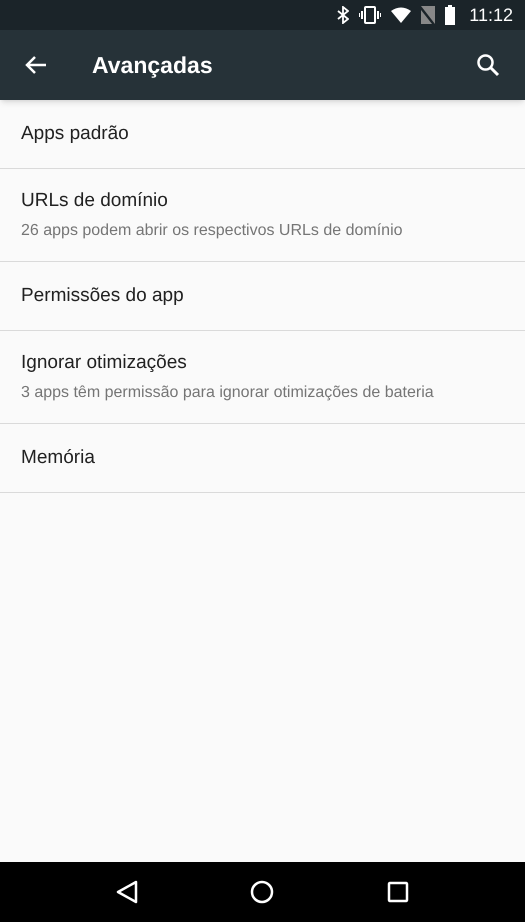 This screenshot has height=922, width=525. What do you see at coordinates (75, 134) in the screenshot?
I see `item-title: Apps padrão` at bounding box center [75, 134].